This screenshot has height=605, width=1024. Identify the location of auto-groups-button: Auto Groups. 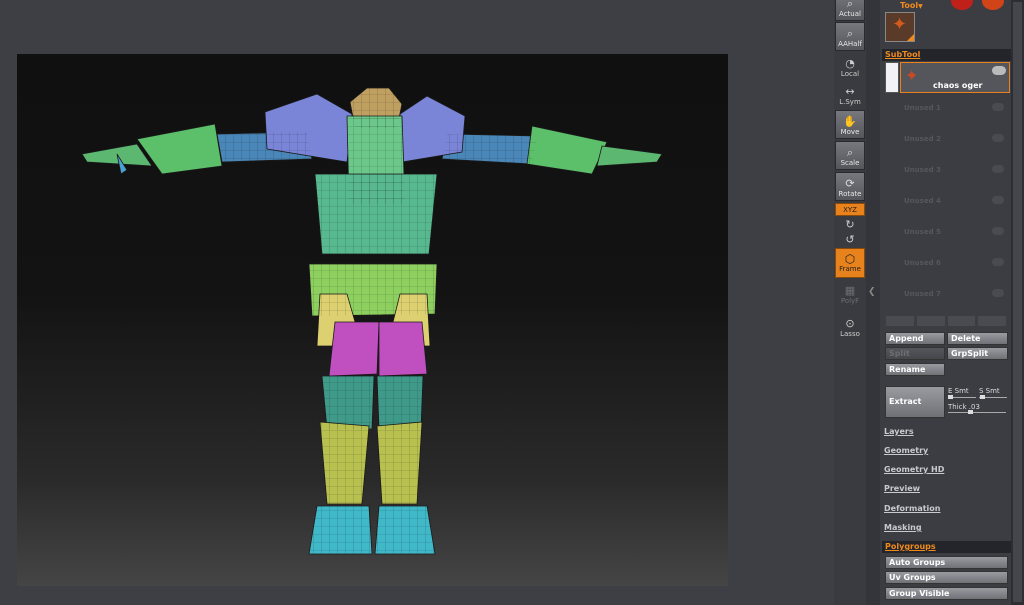
(946, 562).